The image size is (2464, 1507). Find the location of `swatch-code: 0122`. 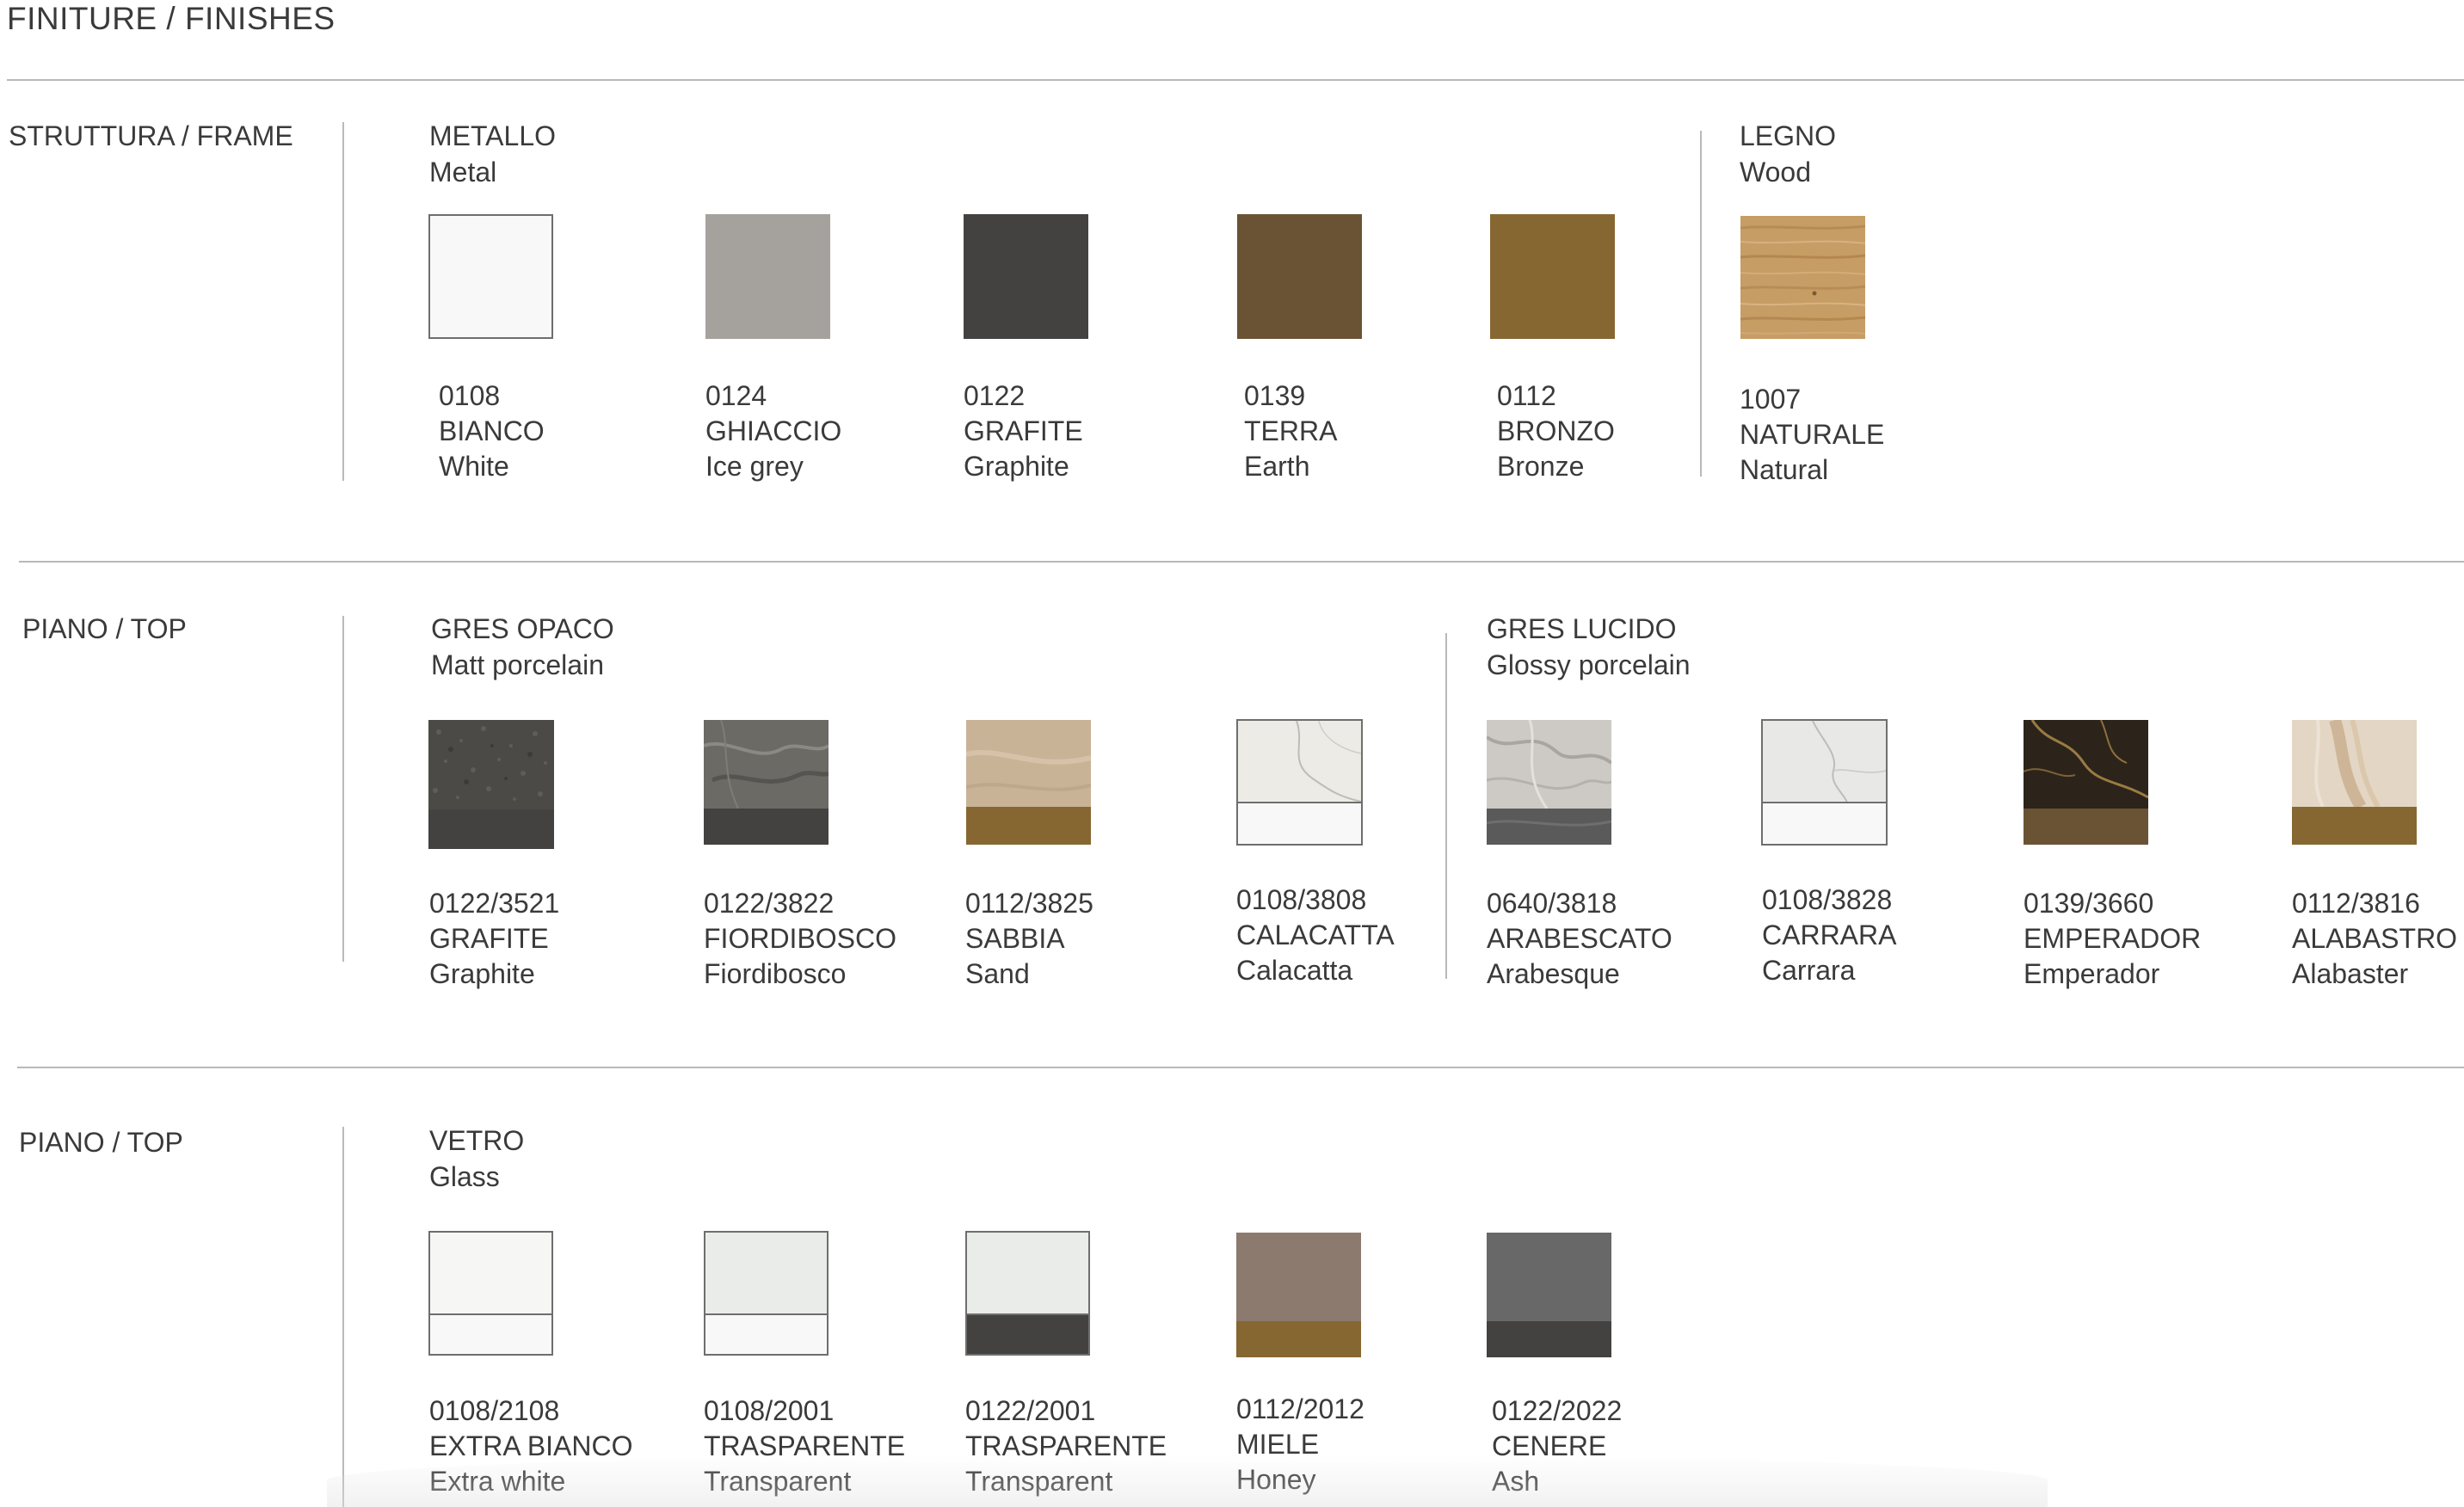

swatch-code: 0122 is located at coordinates (995, 395).